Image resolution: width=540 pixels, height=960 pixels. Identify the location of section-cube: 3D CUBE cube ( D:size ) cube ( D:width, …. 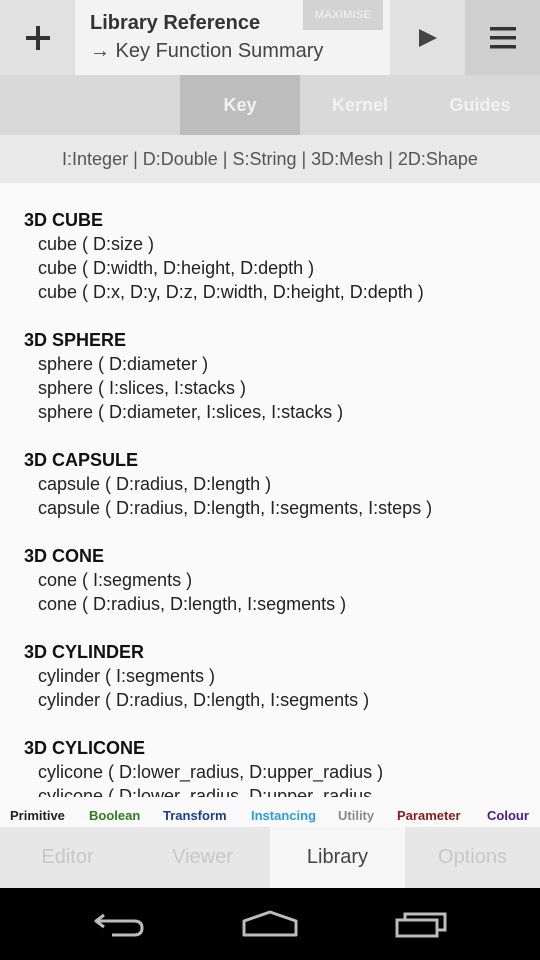
(224, 256).